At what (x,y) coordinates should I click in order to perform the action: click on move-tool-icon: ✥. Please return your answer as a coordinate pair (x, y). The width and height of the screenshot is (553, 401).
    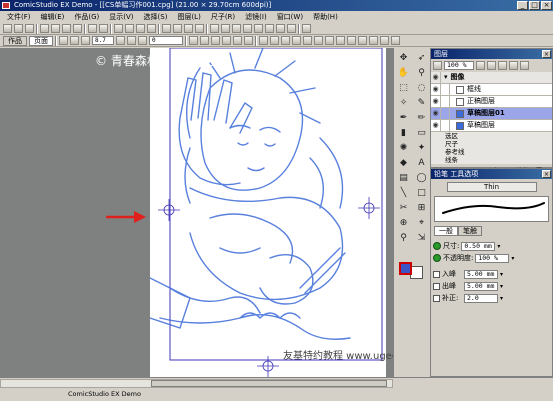
    Looking at the image, I should click on (403, 57).